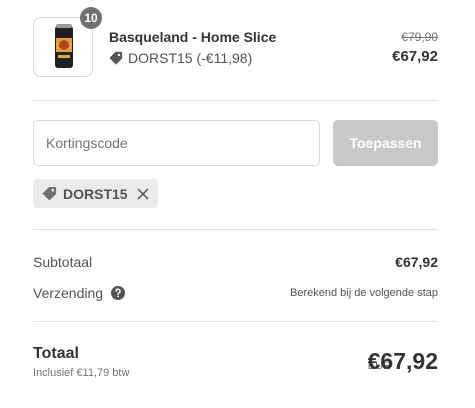  What do you see at coordinates (402, 361) in the screenshot?
I see `total-value: €67,92` at bounding box center [402, 361].